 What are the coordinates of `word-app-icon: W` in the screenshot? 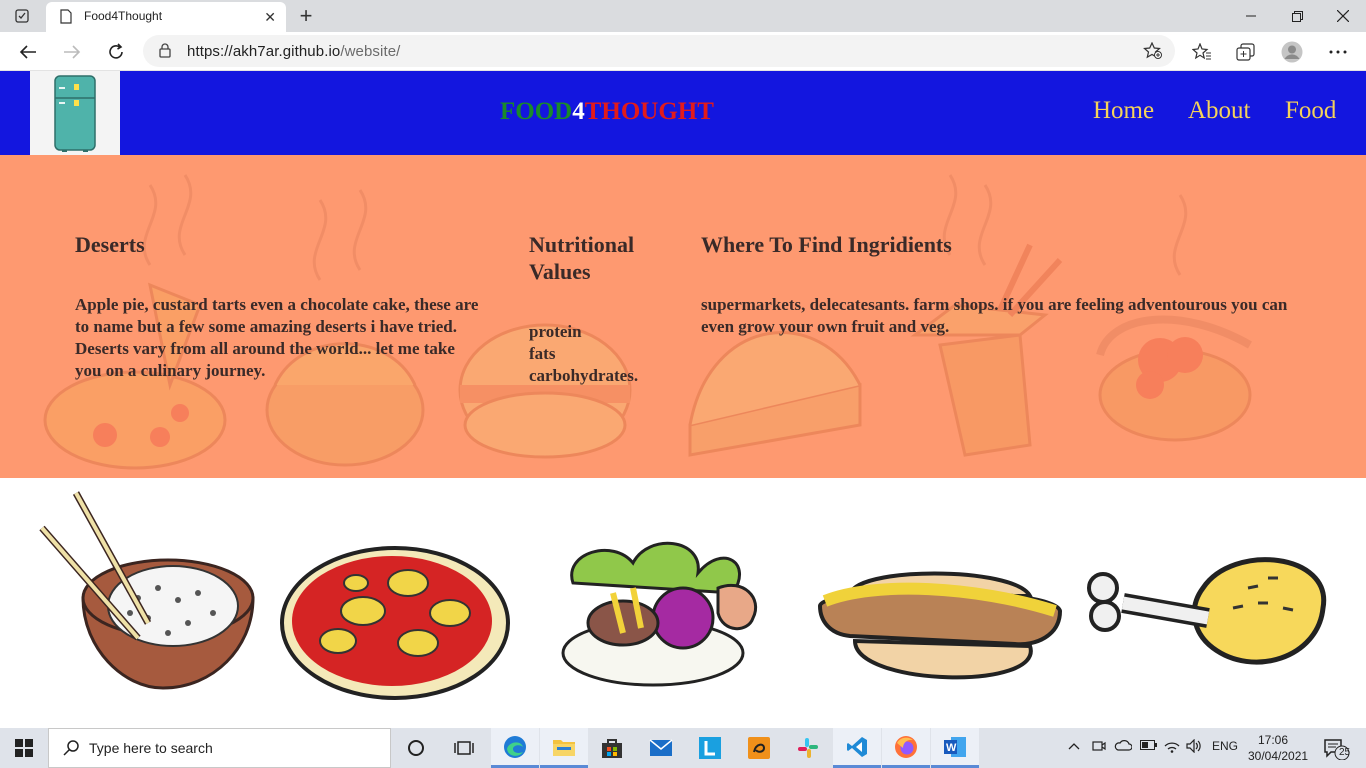 It's located at (955, 748).